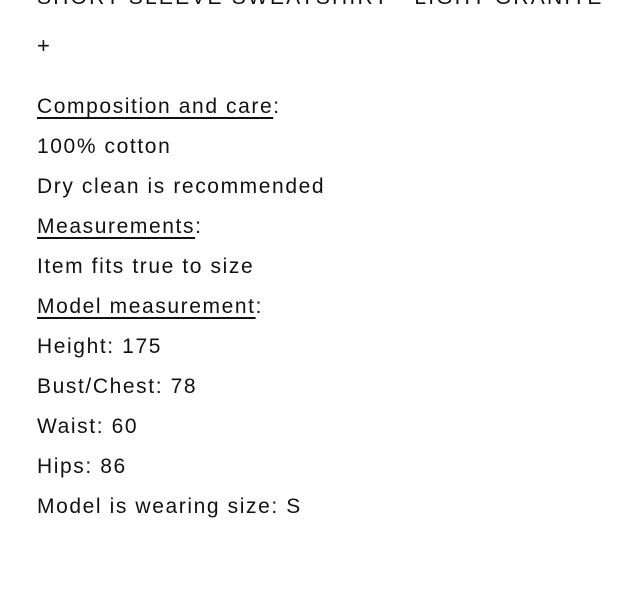 The width and height of the screenshot is (624, 602). Describe the element at coordinates (104, 146) in the screenshot. I see `composition-material: 100% cotton` at that location.